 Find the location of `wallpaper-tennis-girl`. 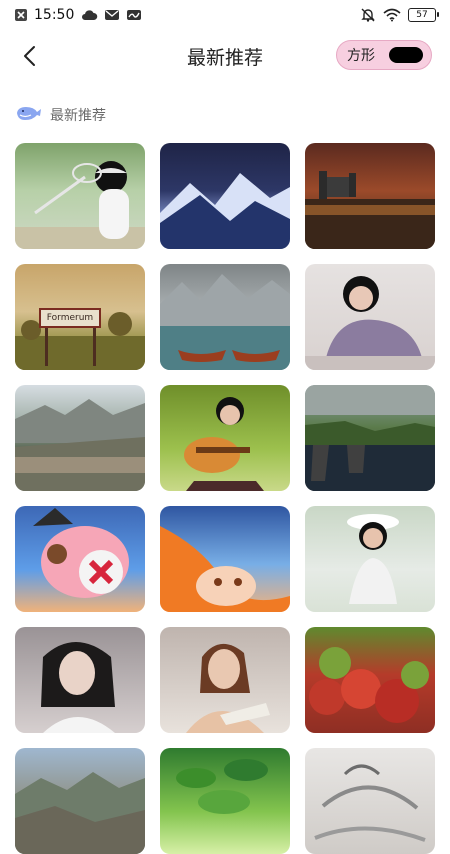

wallpaper-tennis-girl is located at coordinates (80, 196).